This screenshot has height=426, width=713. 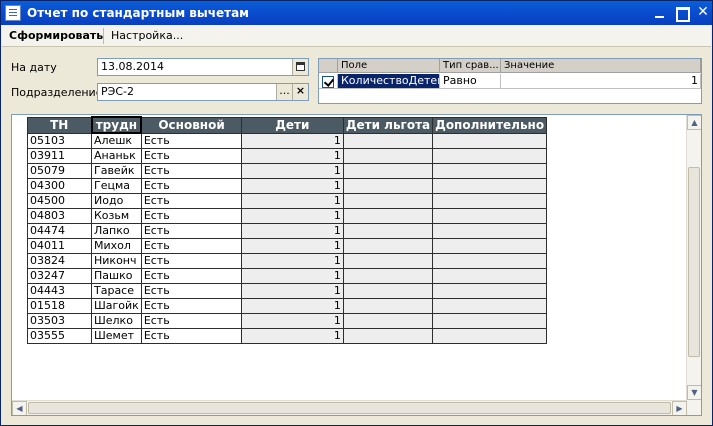 What do you see at coordinates (56, 36) in the screenshot?
I see `generate-button: Сформировать` at bounding box center [56, 36].